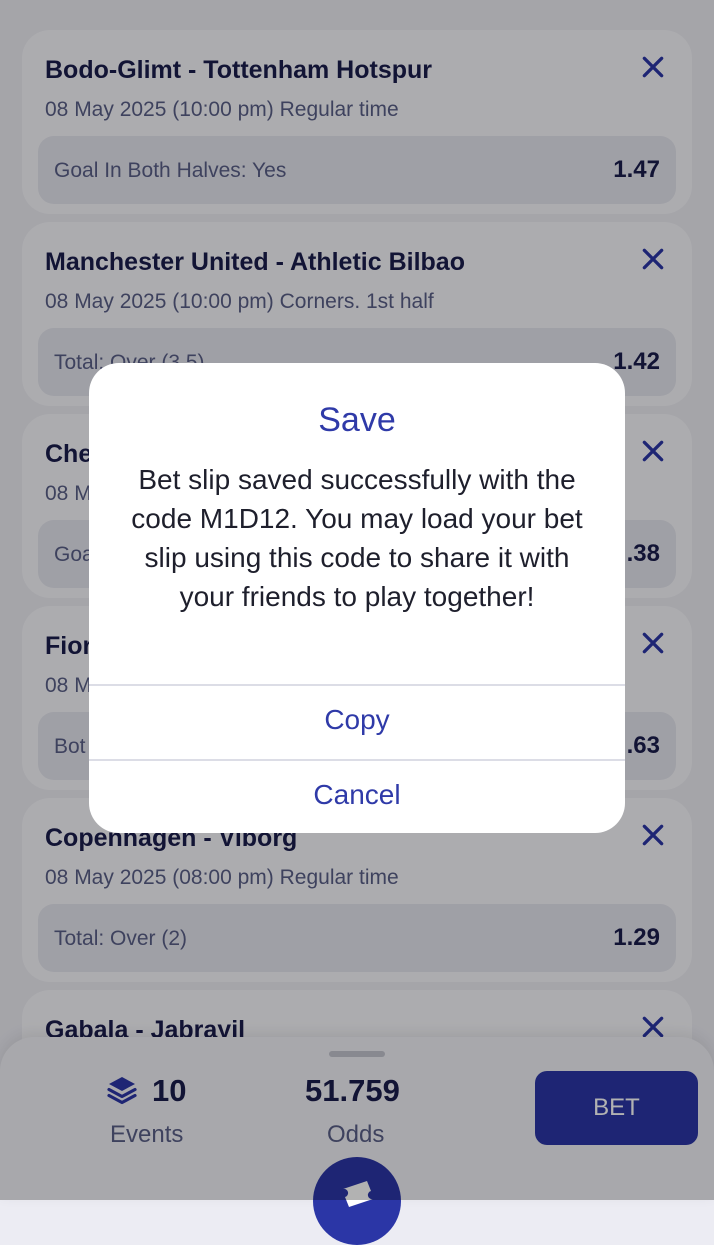 This screenshot has width=714, height=1245. Describe the element at coordinates (357, 420) in the screenshot. I see `dialog-title: Save` at that location.